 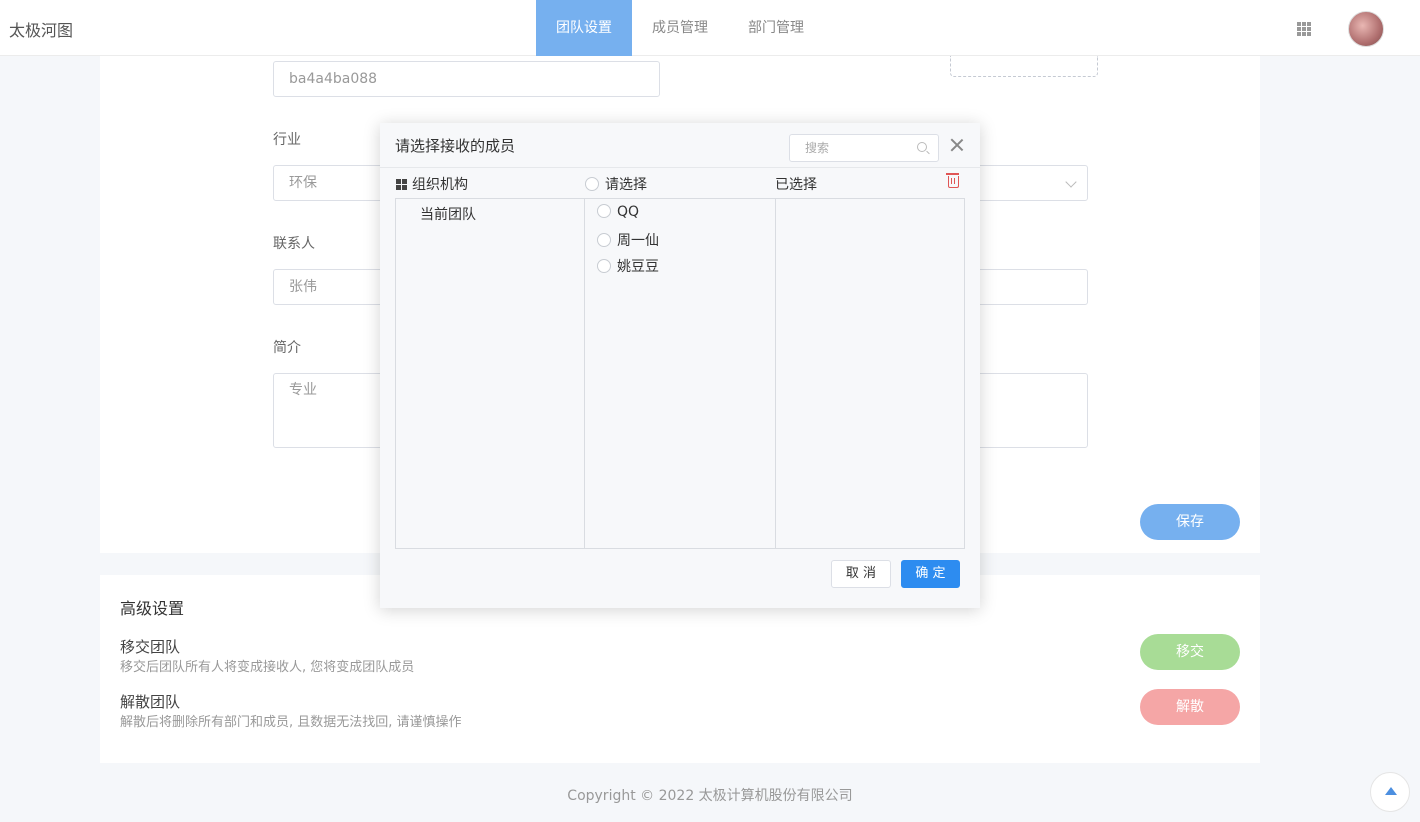 What do you see at coordinates (1024, 66) in the screenshot?
I see `logo-upload-box` at bounding box center [1024, 66].